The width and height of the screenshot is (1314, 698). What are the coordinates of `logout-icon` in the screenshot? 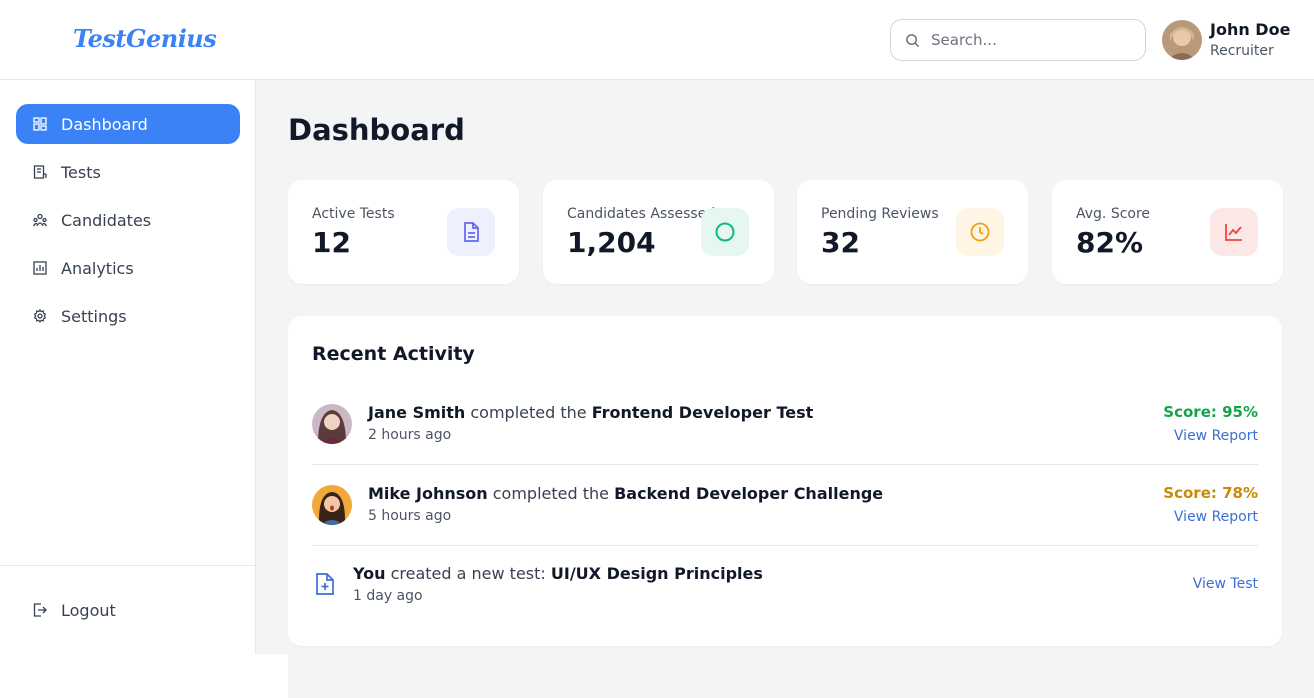 It's located at (40, 610).